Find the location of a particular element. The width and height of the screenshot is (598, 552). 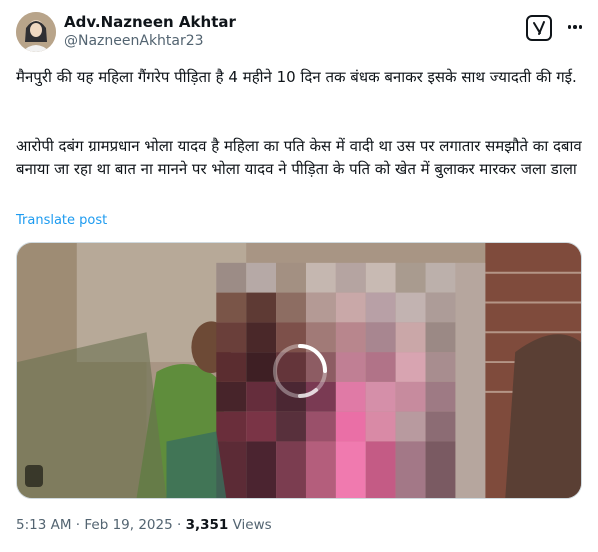

views-count: 3,351 is located at coordinates (207, 525).